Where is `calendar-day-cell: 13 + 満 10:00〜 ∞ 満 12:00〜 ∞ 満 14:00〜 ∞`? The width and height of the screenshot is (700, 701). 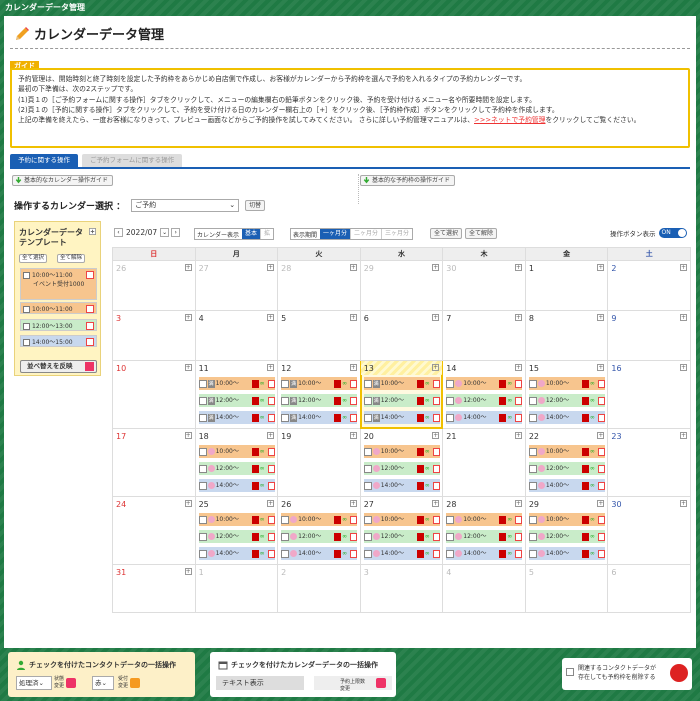 calendar-day-cell: 13 + 満 10:00〜 ∞ 満 12:00〜 ∞ 満 14:00〜 ∞ is located at coordinates (401, 394).